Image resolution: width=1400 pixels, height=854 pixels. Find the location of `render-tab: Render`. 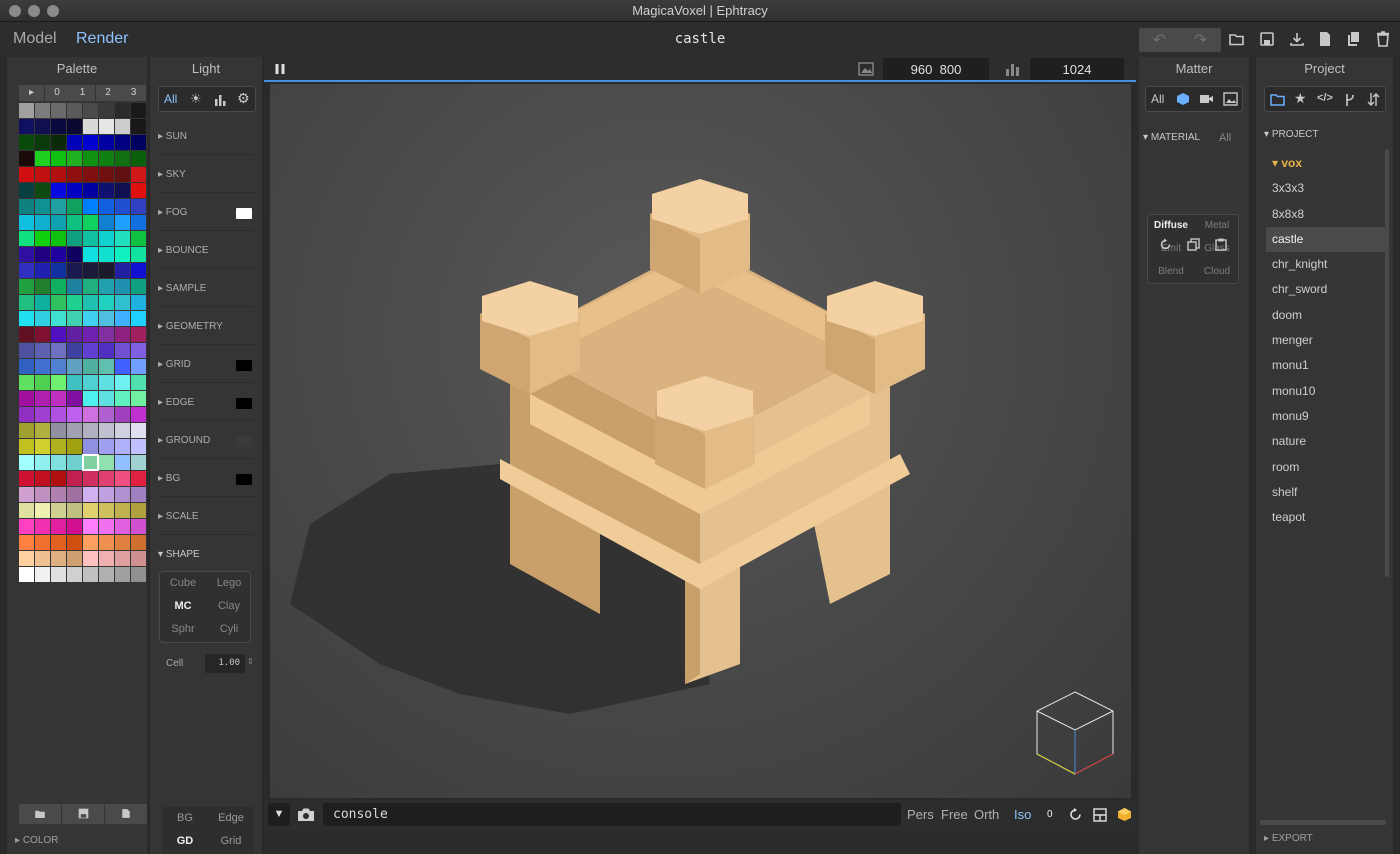

render-tab: Render is located at coordinates (102, 39).